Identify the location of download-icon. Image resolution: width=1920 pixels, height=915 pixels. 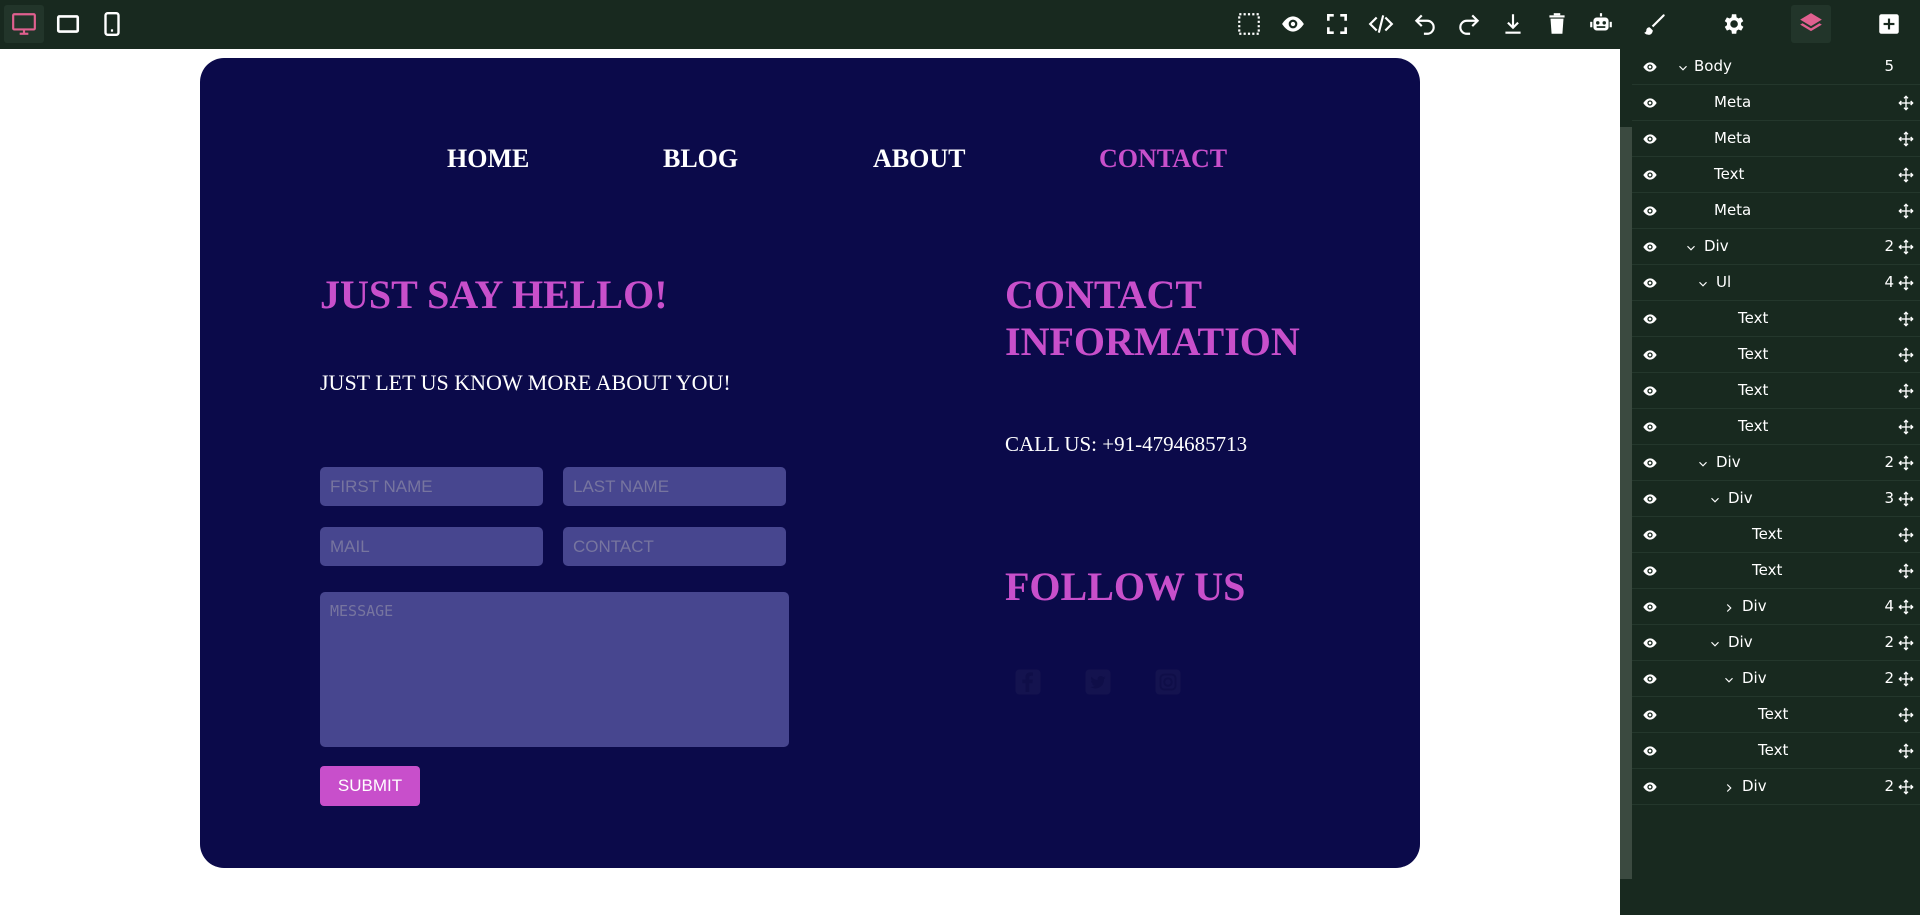
(1513, 24).